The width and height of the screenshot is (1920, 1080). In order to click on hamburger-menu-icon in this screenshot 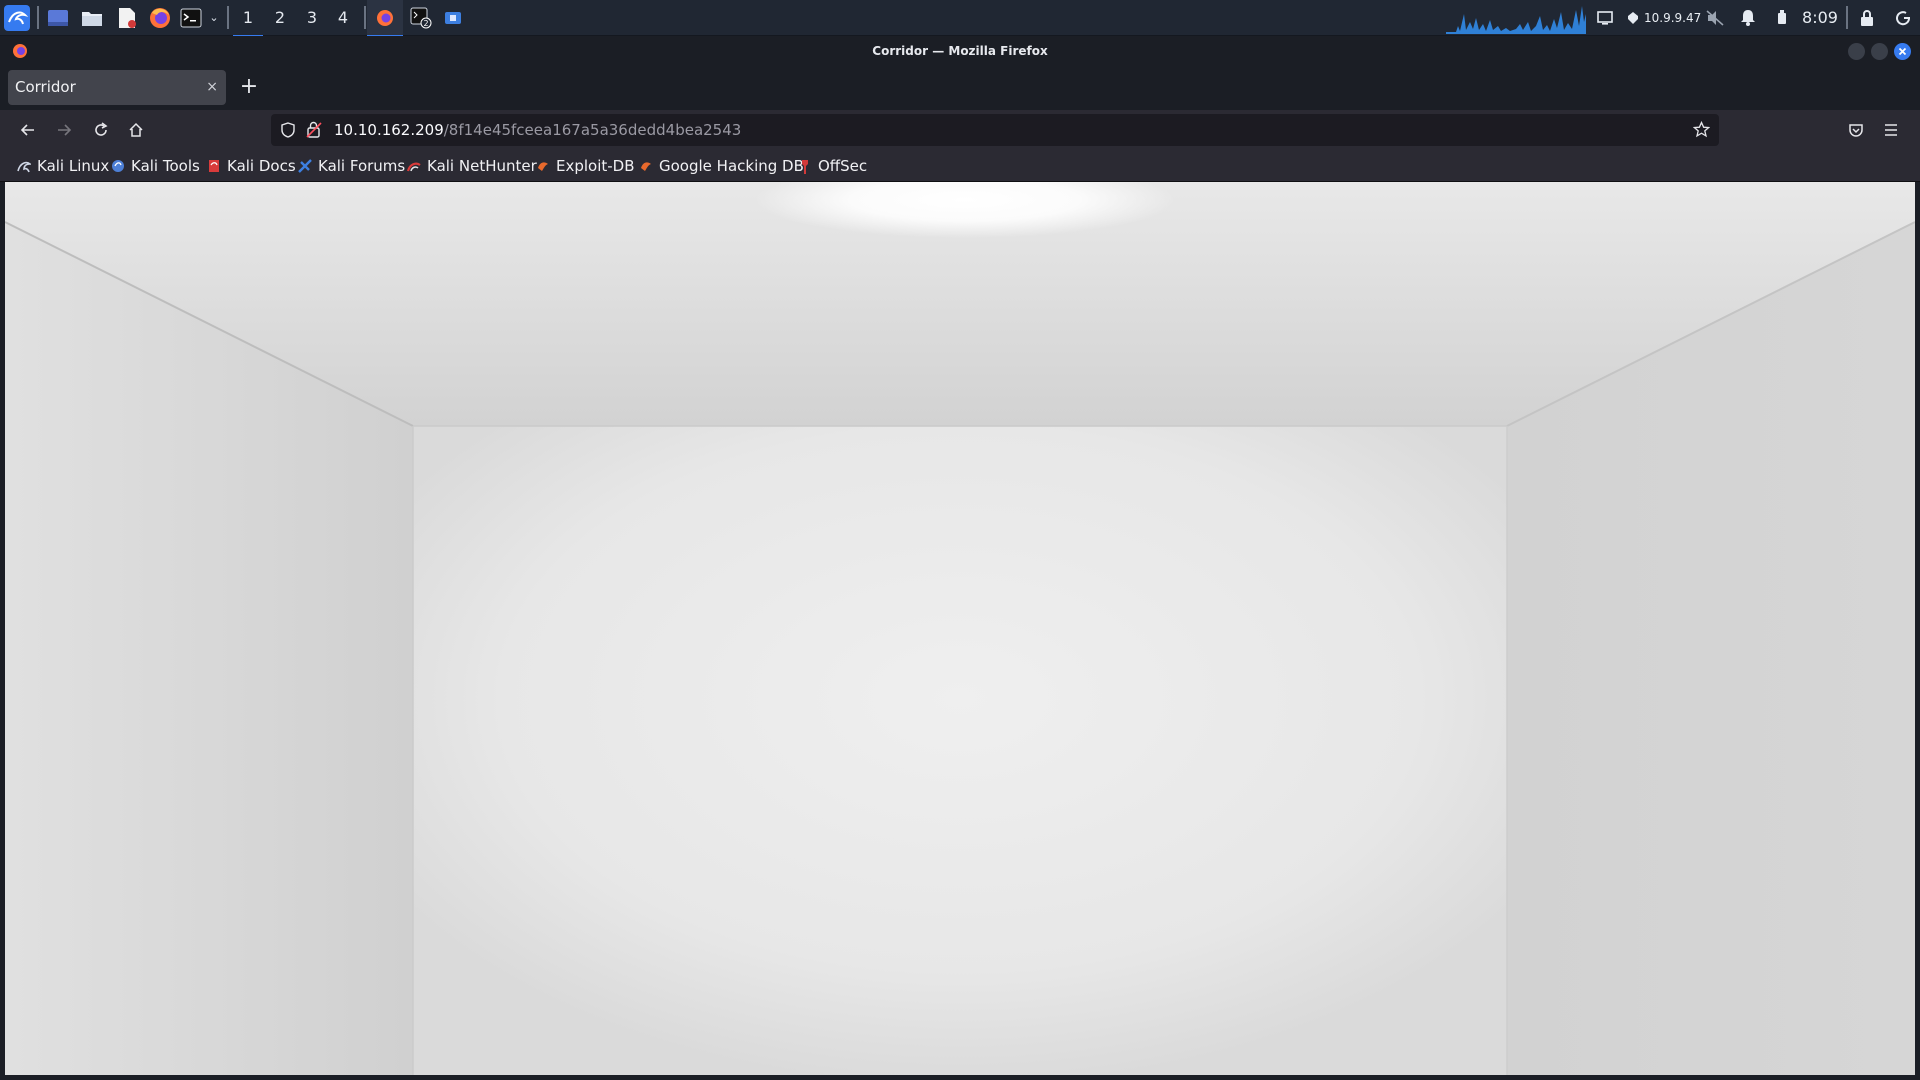, I will do `click(1891, 130)`.